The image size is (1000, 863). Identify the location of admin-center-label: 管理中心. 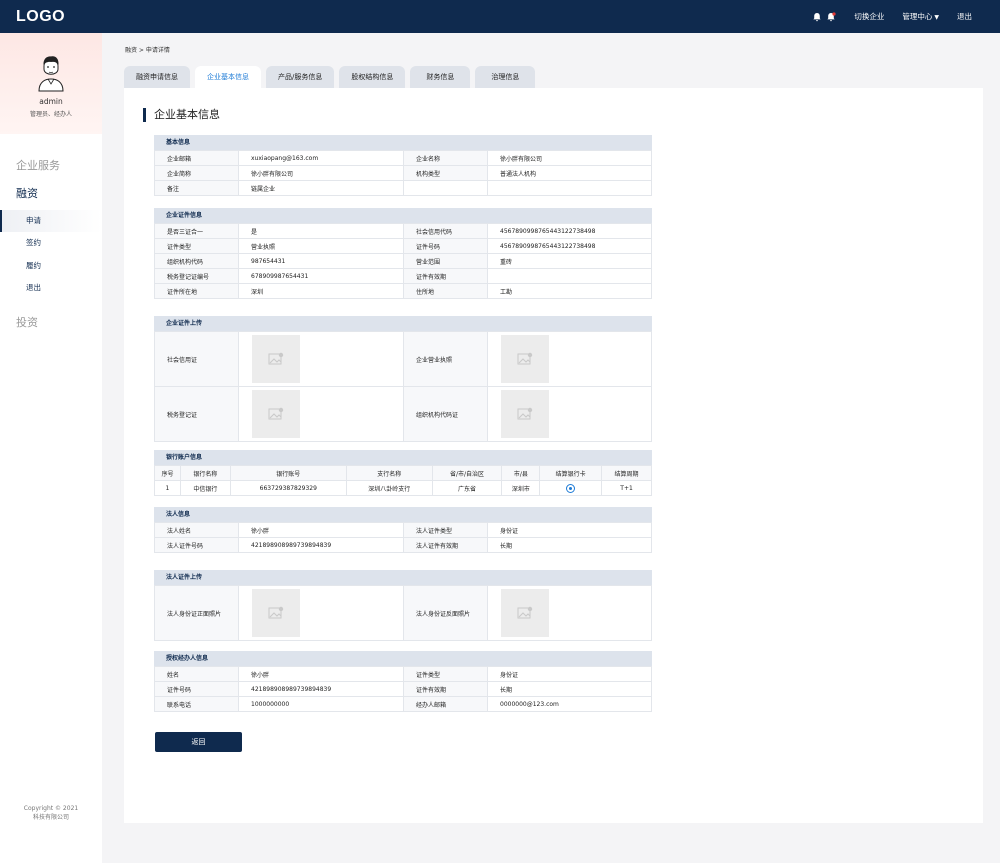
(917, 16).